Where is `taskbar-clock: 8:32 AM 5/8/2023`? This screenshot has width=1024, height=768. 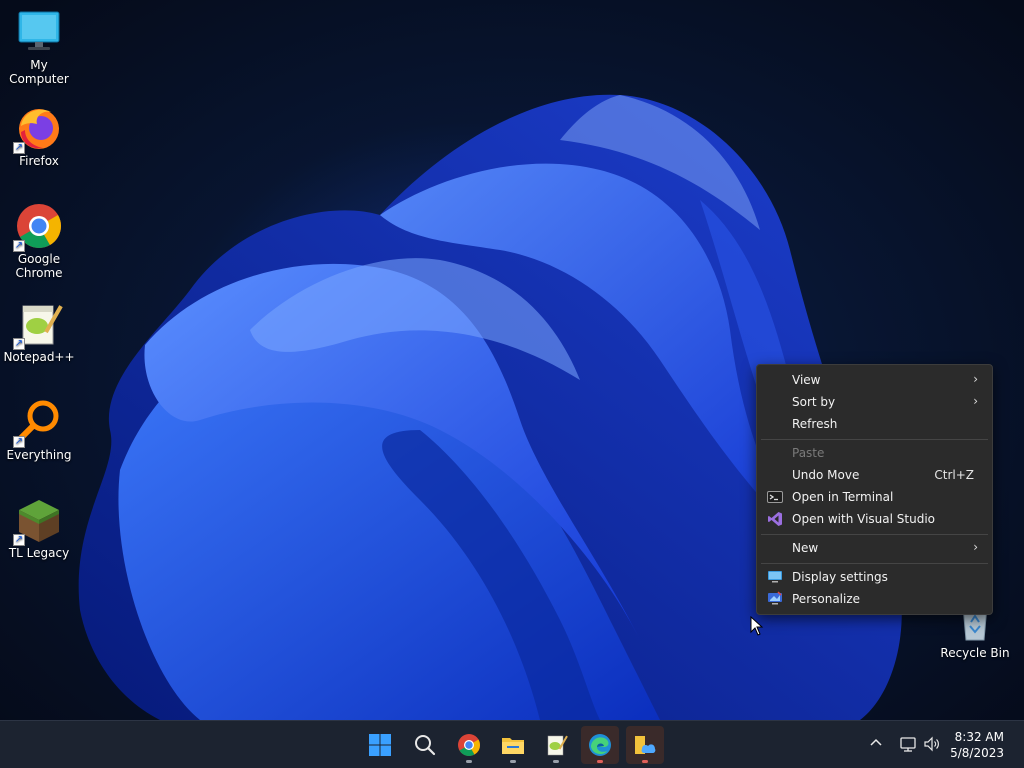 taskbar-clock: 8:32 AM 5/8/2023 is located at coordinates (977, 745).